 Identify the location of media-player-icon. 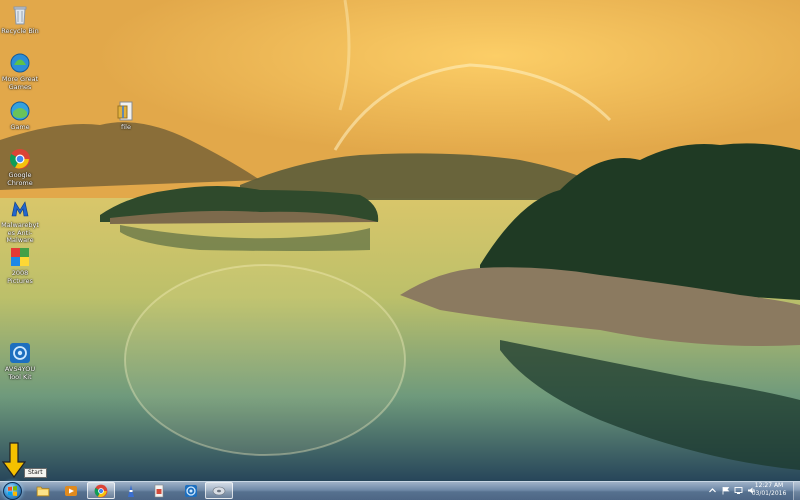
(71, 490).